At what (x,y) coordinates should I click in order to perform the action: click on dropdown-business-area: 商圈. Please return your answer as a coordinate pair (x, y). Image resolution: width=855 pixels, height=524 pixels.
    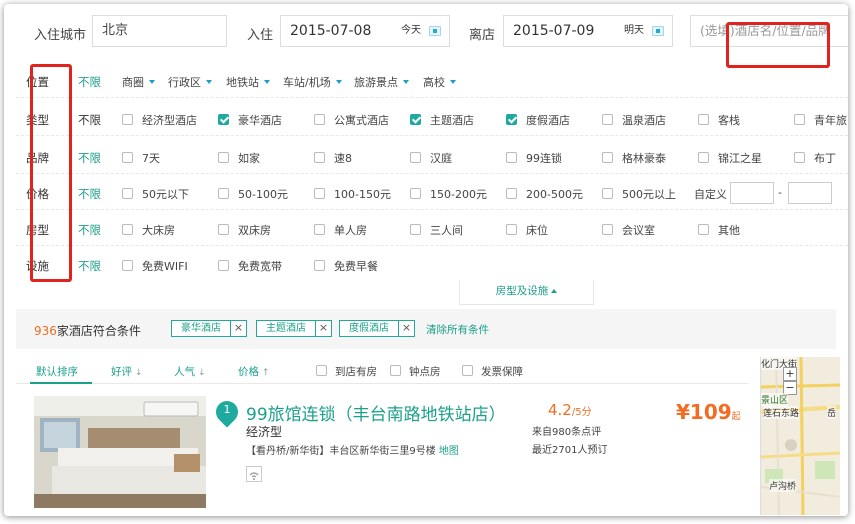
    Looking at the image, I should click on (138, 82).